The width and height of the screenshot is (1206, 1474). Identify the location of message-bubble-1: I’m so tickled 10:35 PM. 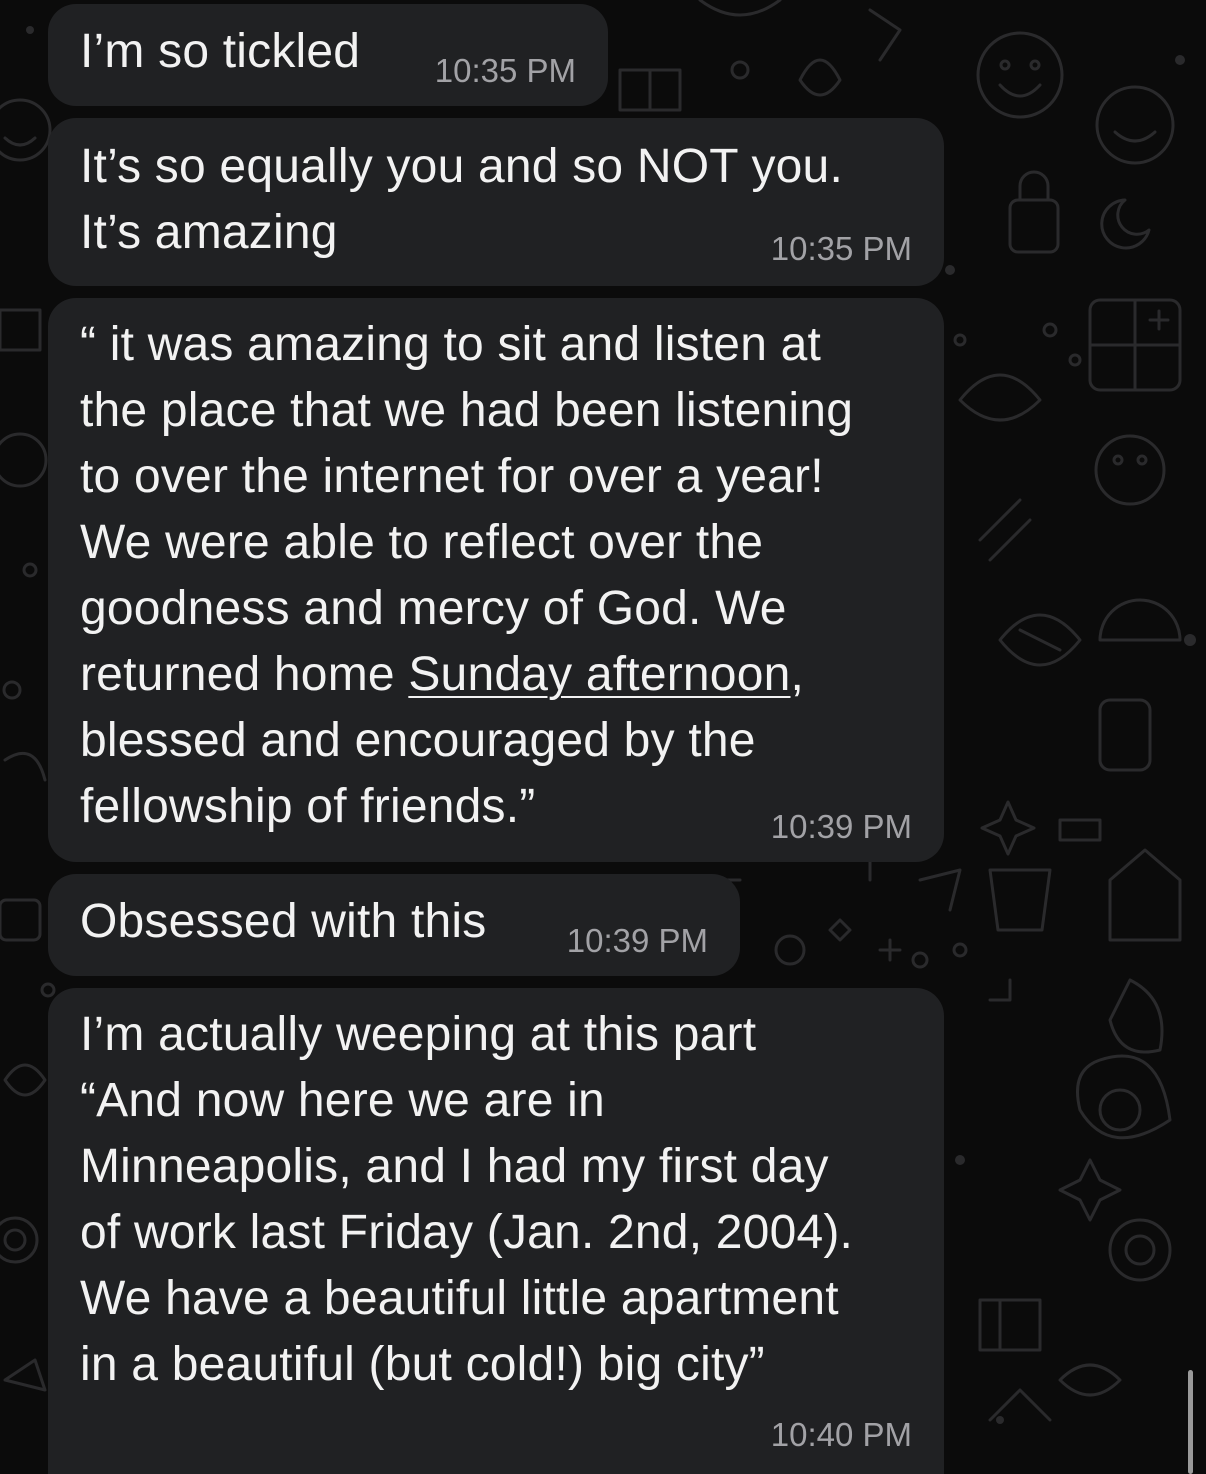
(328, 55).